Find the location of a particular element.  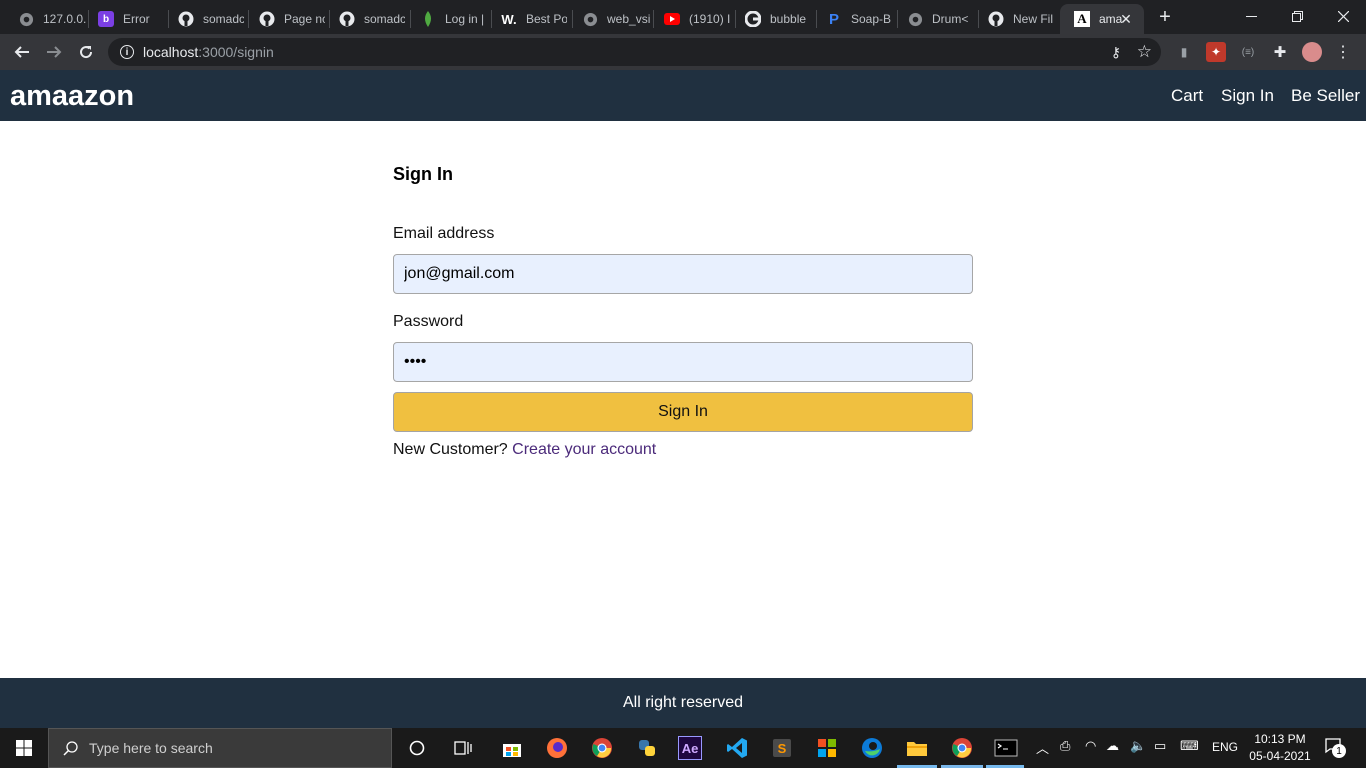

close-window-button is located at coordinates (1343, 16).